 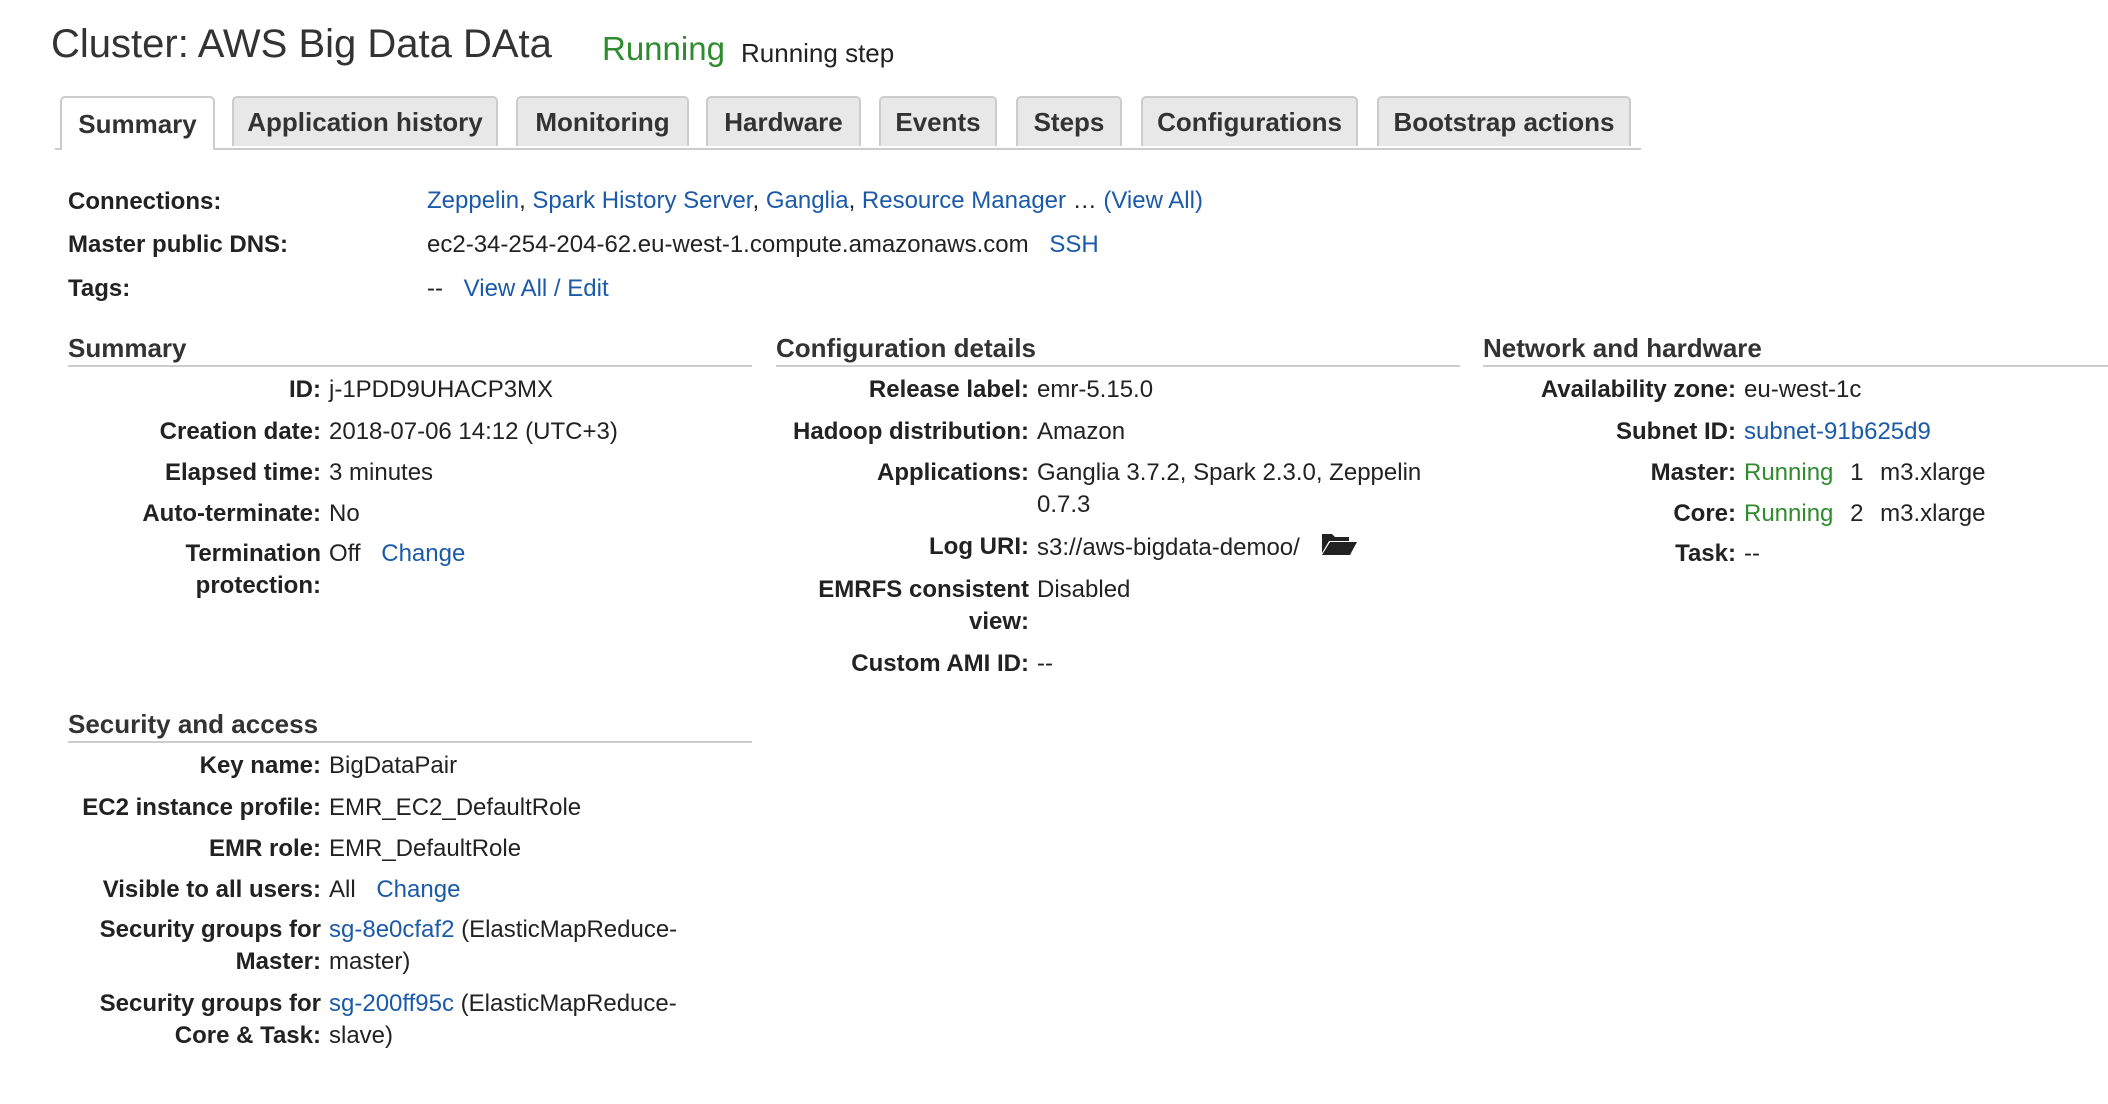 I want to click on connections-view-all-link: (View All), so click(x=1153, y=200).